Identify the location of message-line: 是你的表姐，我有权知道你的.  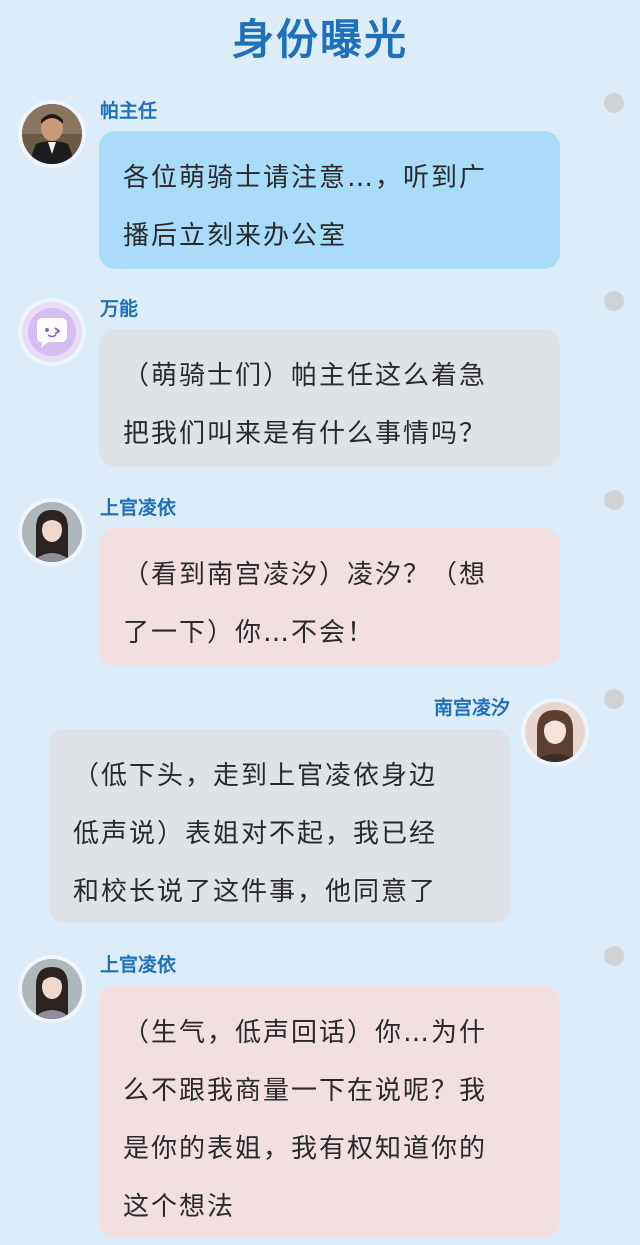
(305, 1149).